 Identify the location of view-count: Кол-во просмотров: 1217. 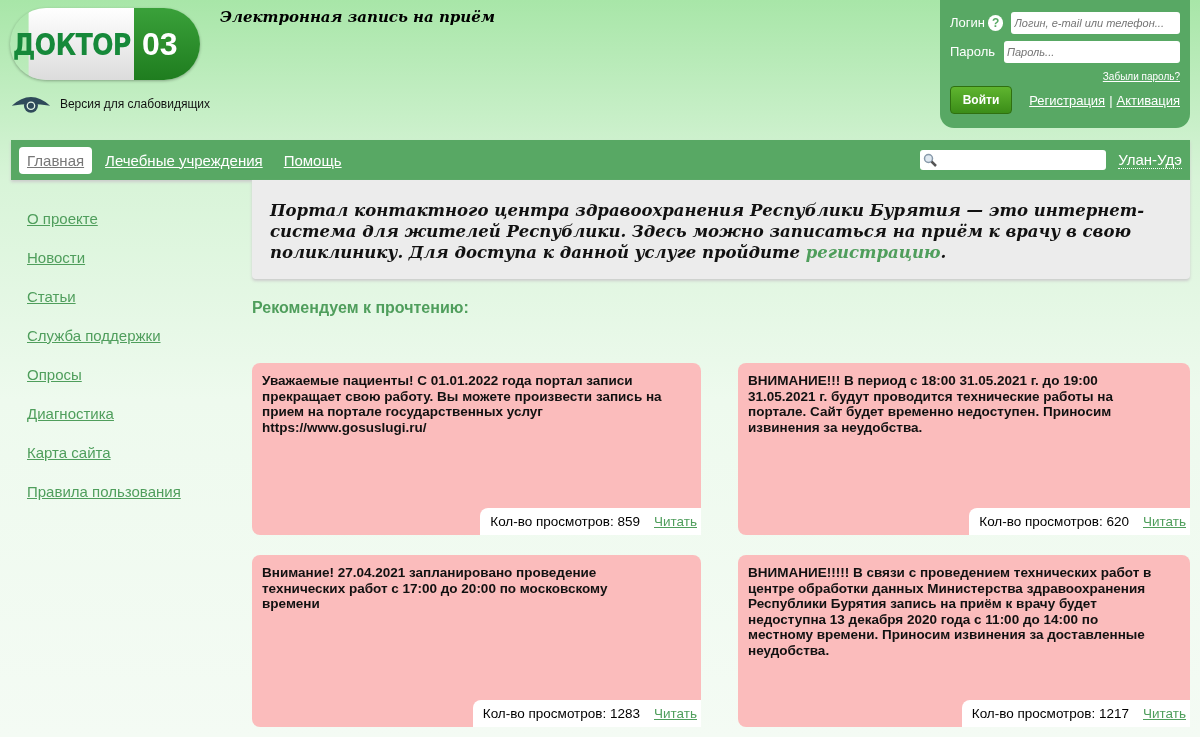
(1050, 713).